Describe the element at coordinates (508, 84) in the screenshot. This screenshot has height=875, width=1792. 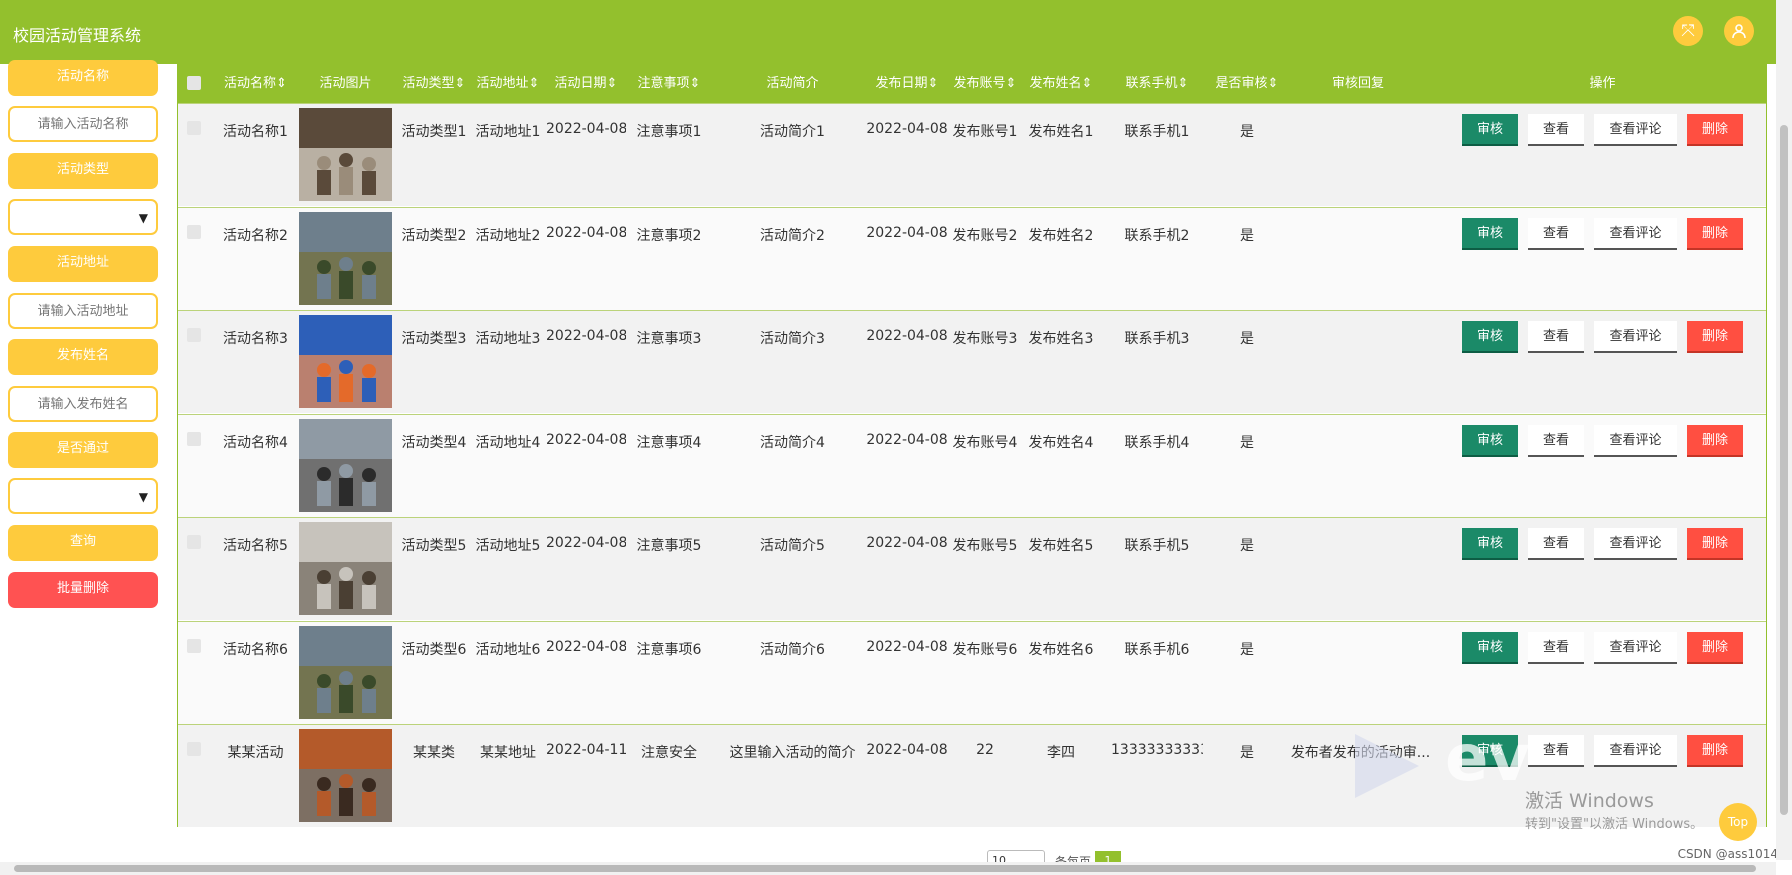
I see `col-activity-address: 活动地址⇕` at that location.